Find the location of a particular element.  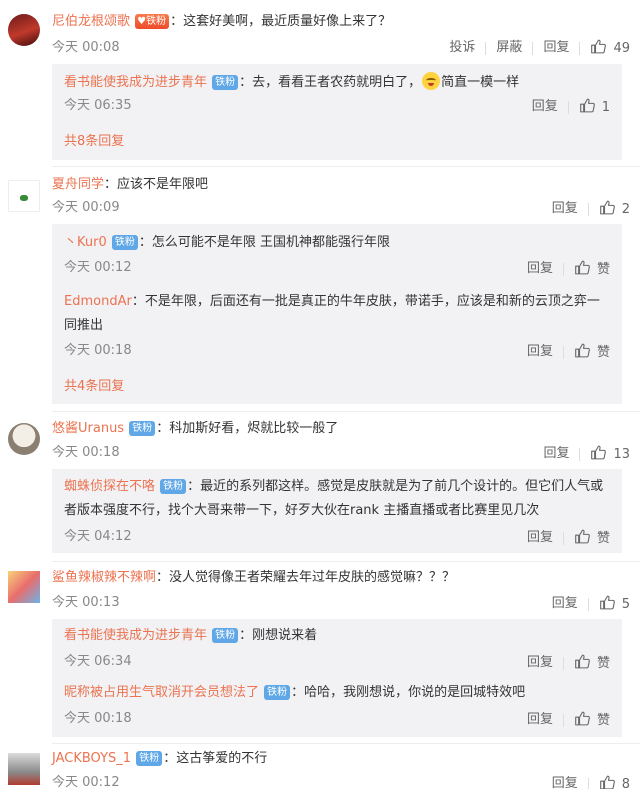

username: 丶Kur0 is located at coordinates (85, 242).